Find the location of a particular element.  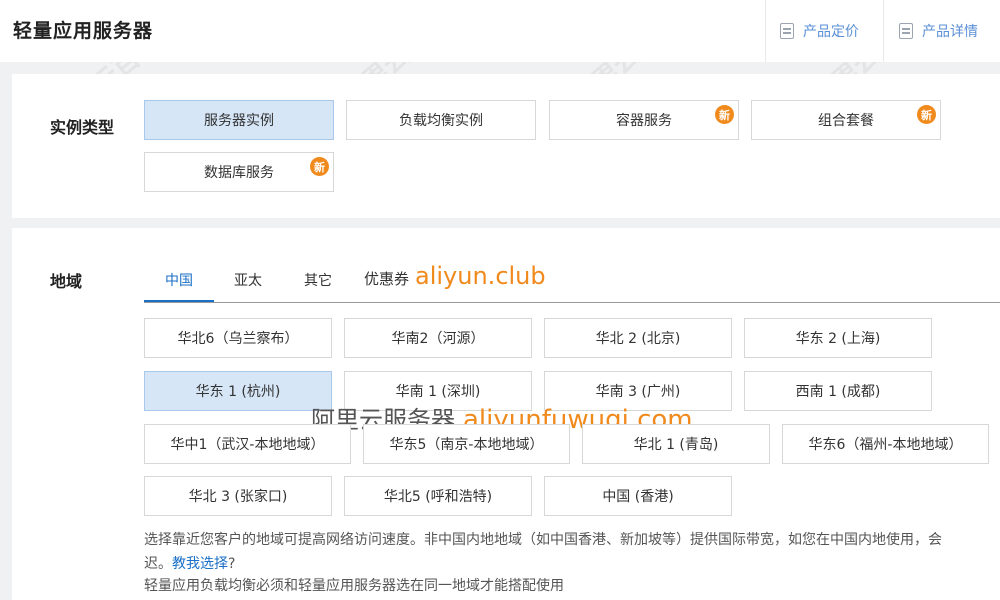

tab-asia-pacific: 亚太 is located at coordinates (248, 280).